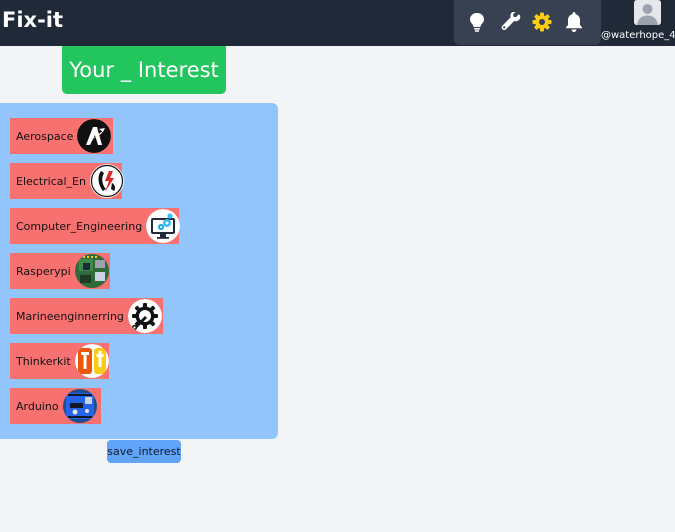  Describe the element at coordinates (45, 136) in the screenshot. I see `interest-label: Aerospace` at that location.